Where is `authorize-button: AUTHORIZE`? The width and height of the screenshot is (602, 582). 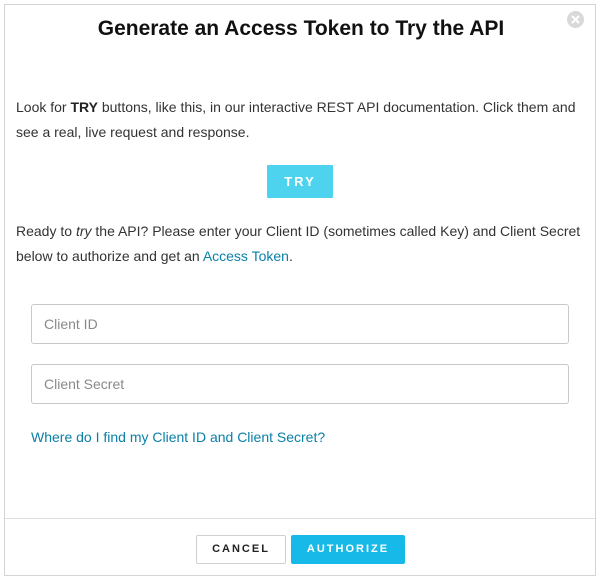
authorize-button: AUTHORIZE is located at coordinates (348, 549).